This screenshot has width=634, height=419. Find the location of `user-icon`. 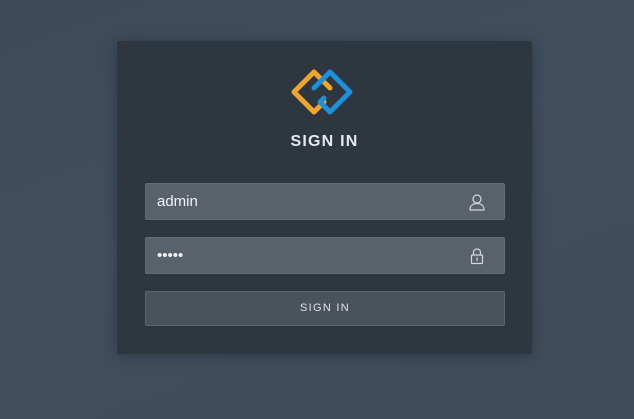

user-icon is located at coordinates (477, 202).